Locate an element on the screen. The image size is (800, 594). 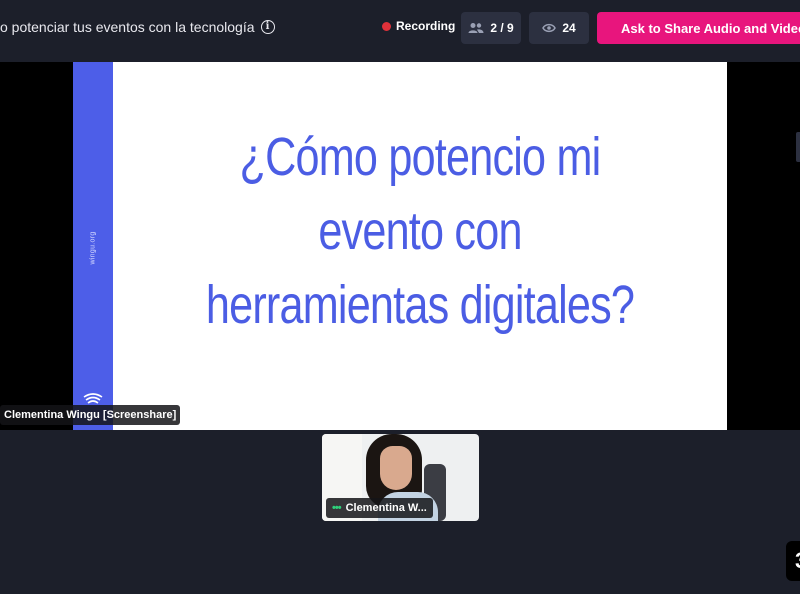
ask-to-share-button: Ask to Share Audio and Video is located at coordinates (698, 28).